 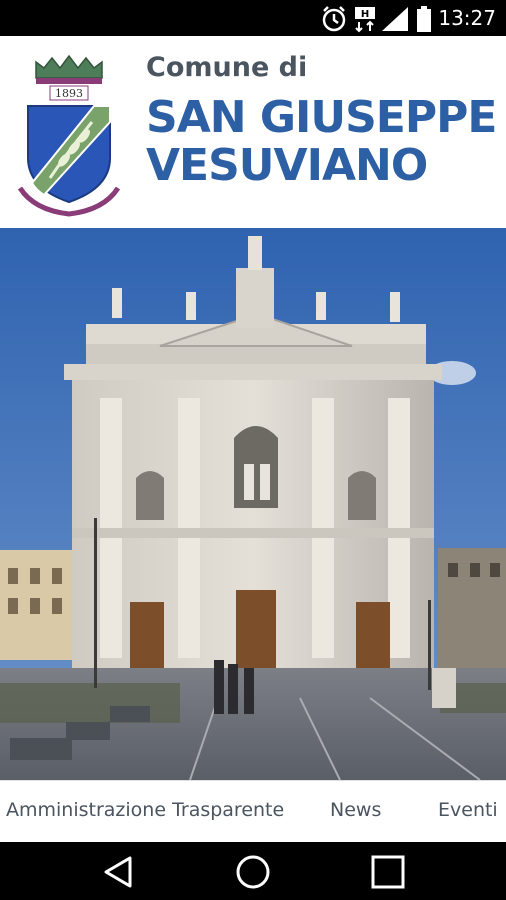 I want to click on header-prefix: Comune di, so click(x=227, y=67).